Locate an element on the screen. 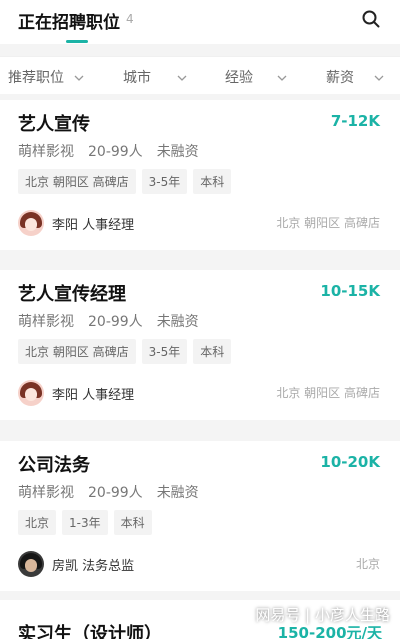 This screenshot has width=400, height=639. filter-salary: 薪资 is located at coordinates (355, 77).